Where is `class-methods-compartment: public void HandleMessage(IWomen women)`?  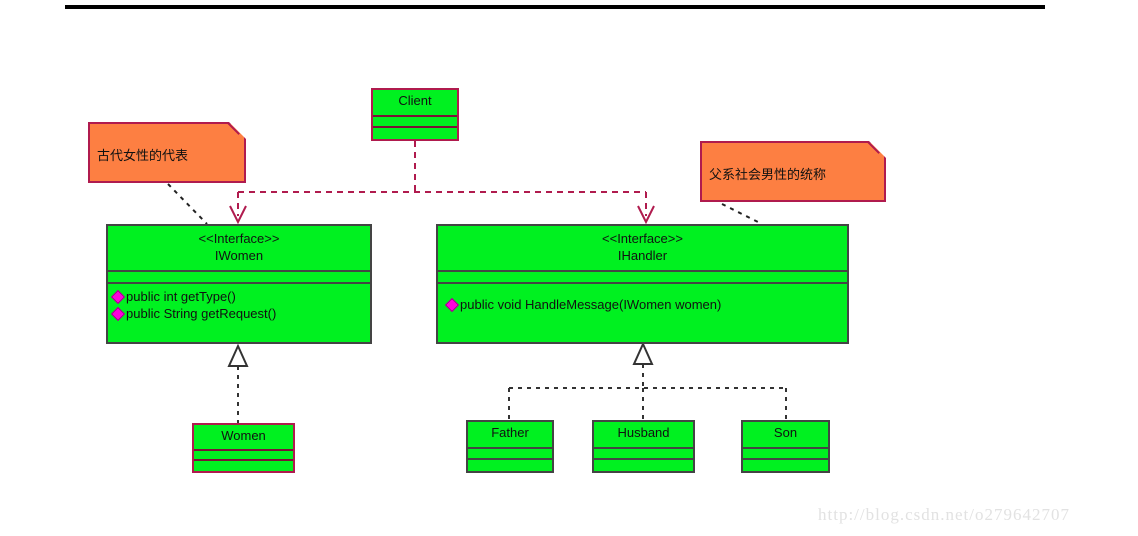 class-methods-compartment: public void HandleMessage(IWomen women) is located at coordinates (642, 311).